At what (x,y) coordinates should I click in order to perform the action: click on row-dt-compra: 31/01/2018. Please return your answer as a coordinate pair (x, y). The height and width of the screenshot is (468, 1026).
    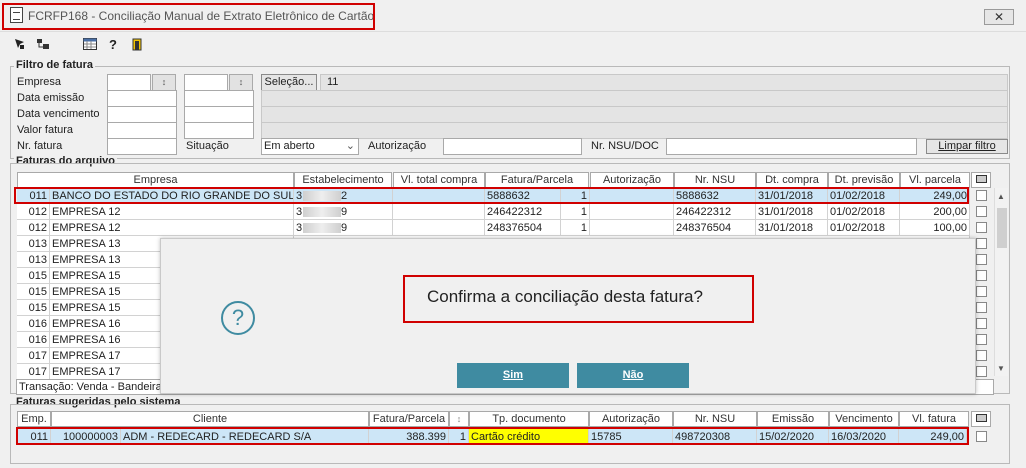
    Looking at the image, I should click on (792, 212).